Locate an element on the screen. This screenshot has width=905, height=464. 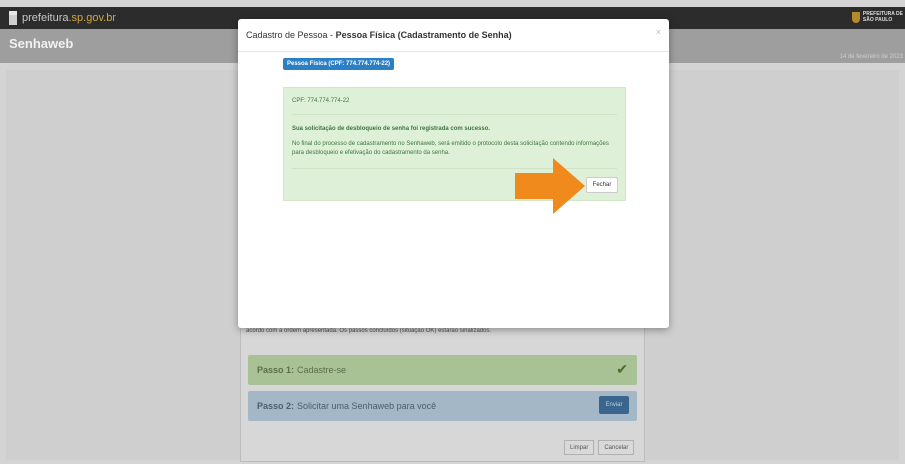
divider is located at coordinates (454, 114).